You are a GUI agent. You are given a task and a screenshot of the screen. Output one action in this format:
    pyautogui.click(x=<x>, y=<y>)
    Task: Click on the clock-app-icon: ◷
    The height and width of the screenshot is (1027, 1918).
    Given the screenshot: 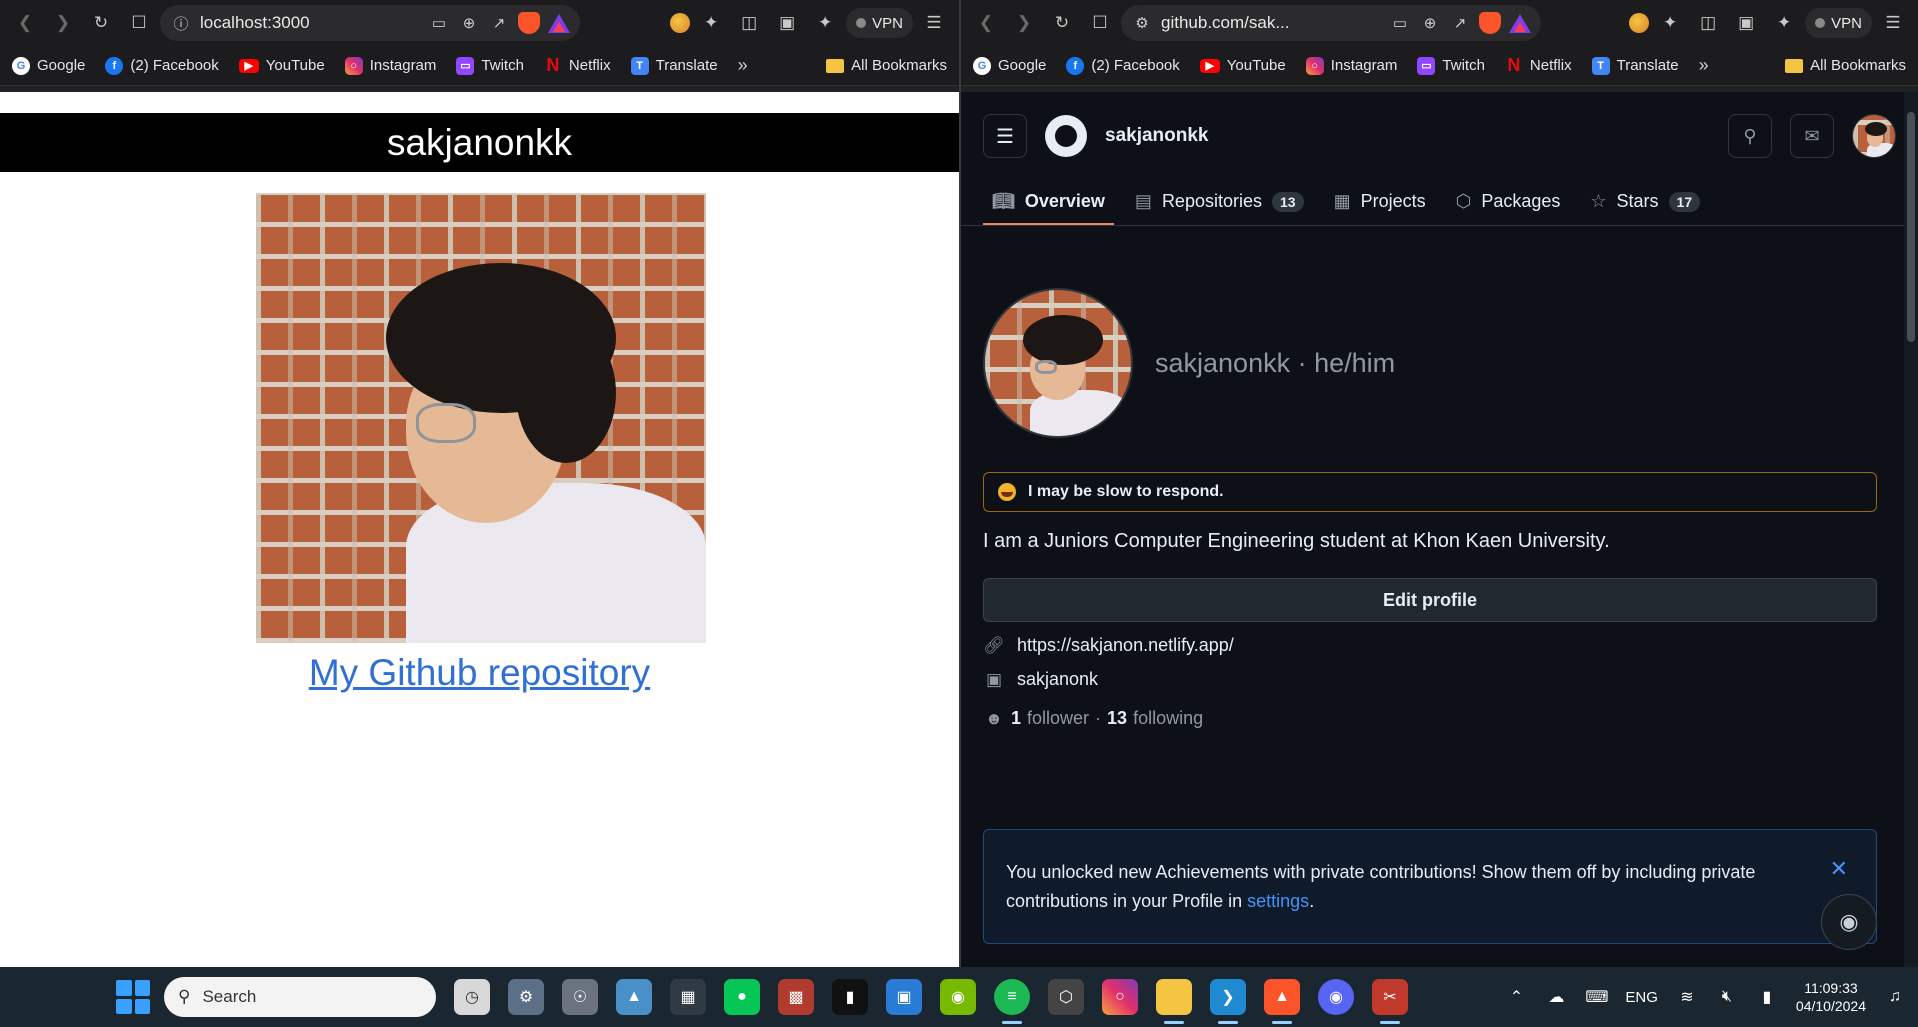 What is the action you would take?
    pyautogui.click(x=472, y=997)
    